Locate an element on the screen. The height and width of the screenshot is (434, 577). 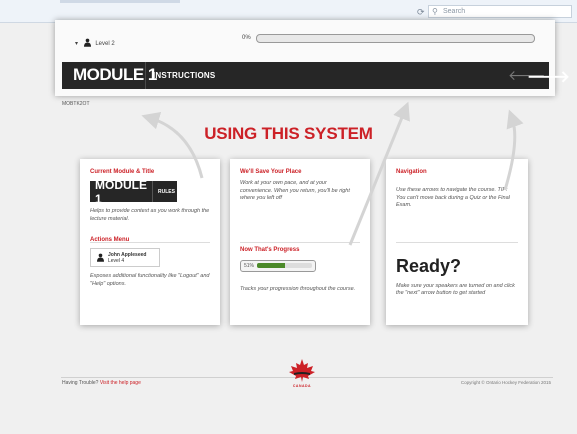
help-link: Visit the help page is located at coordinates (120, 383).